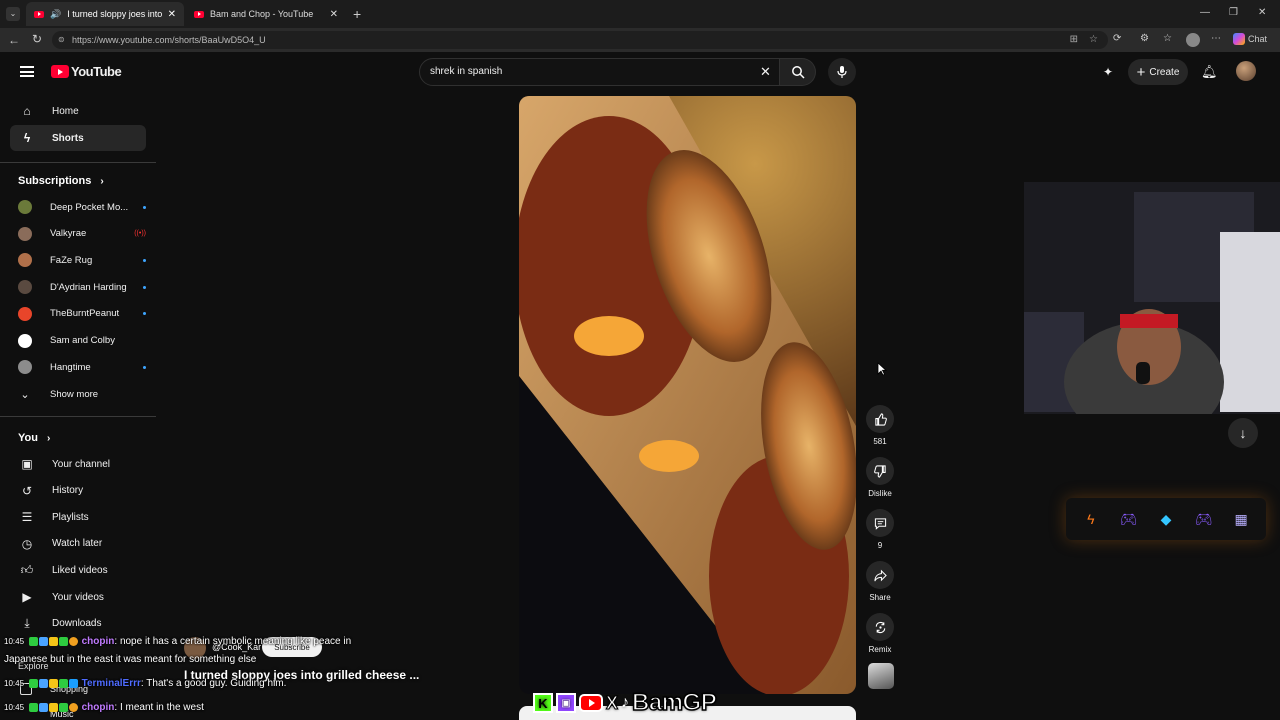 Image resolution: width=1280 pixels, height=720 pixels. Describe the element at coordinates (55, 14) in the screenshot. I see `speaker-icon: 🔊` at that location.